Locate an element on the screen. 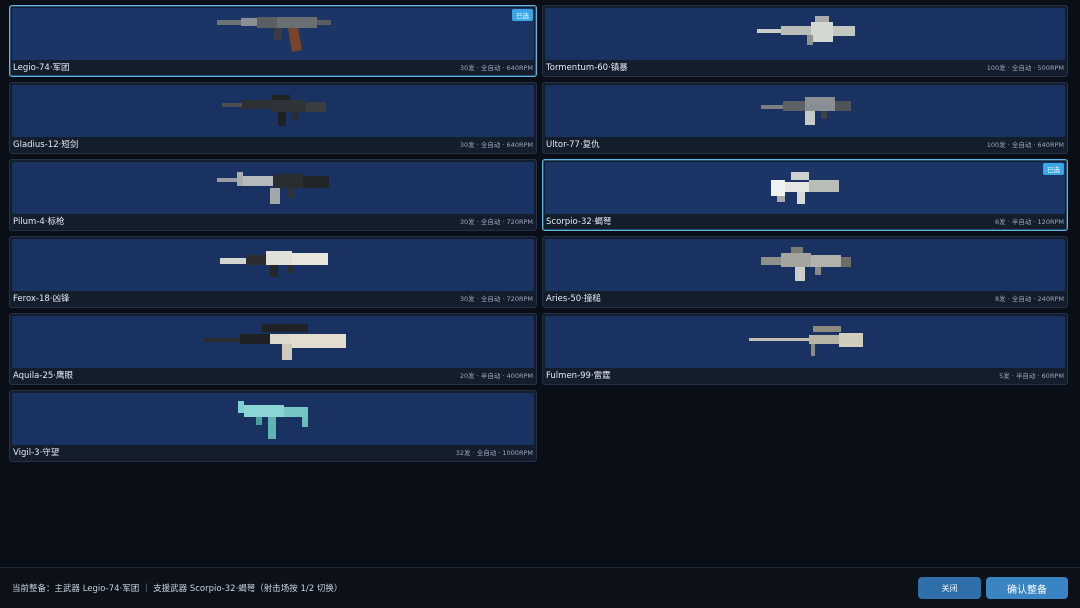 Image resolution: width=1080 pixels, height=608 pixels. weapon-stats: 8发 · 全自动 · 240RPM is located at coordinates (1029, 299).